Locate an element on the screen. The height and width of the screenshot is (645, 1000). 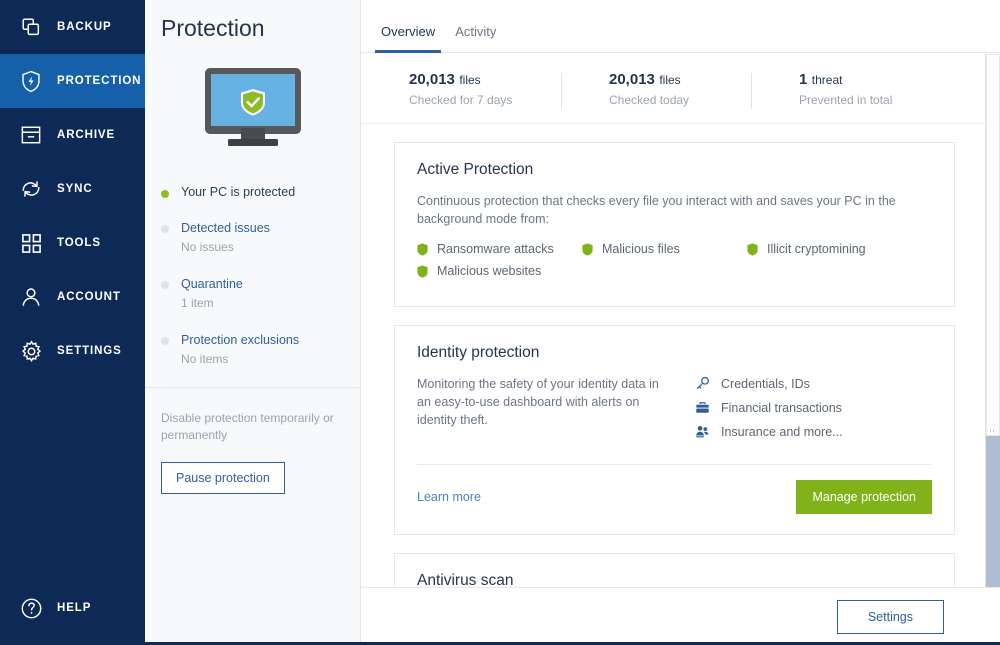
list-item: Illicit cryptomining is located at coordinates (829, 249).